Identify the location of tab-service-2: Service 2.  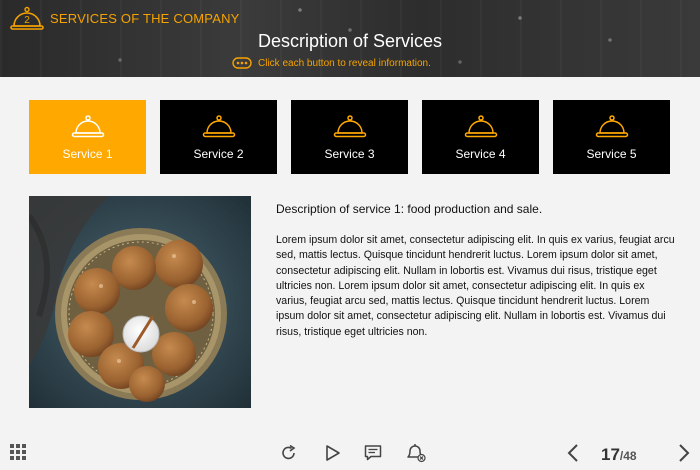
(218, 137).